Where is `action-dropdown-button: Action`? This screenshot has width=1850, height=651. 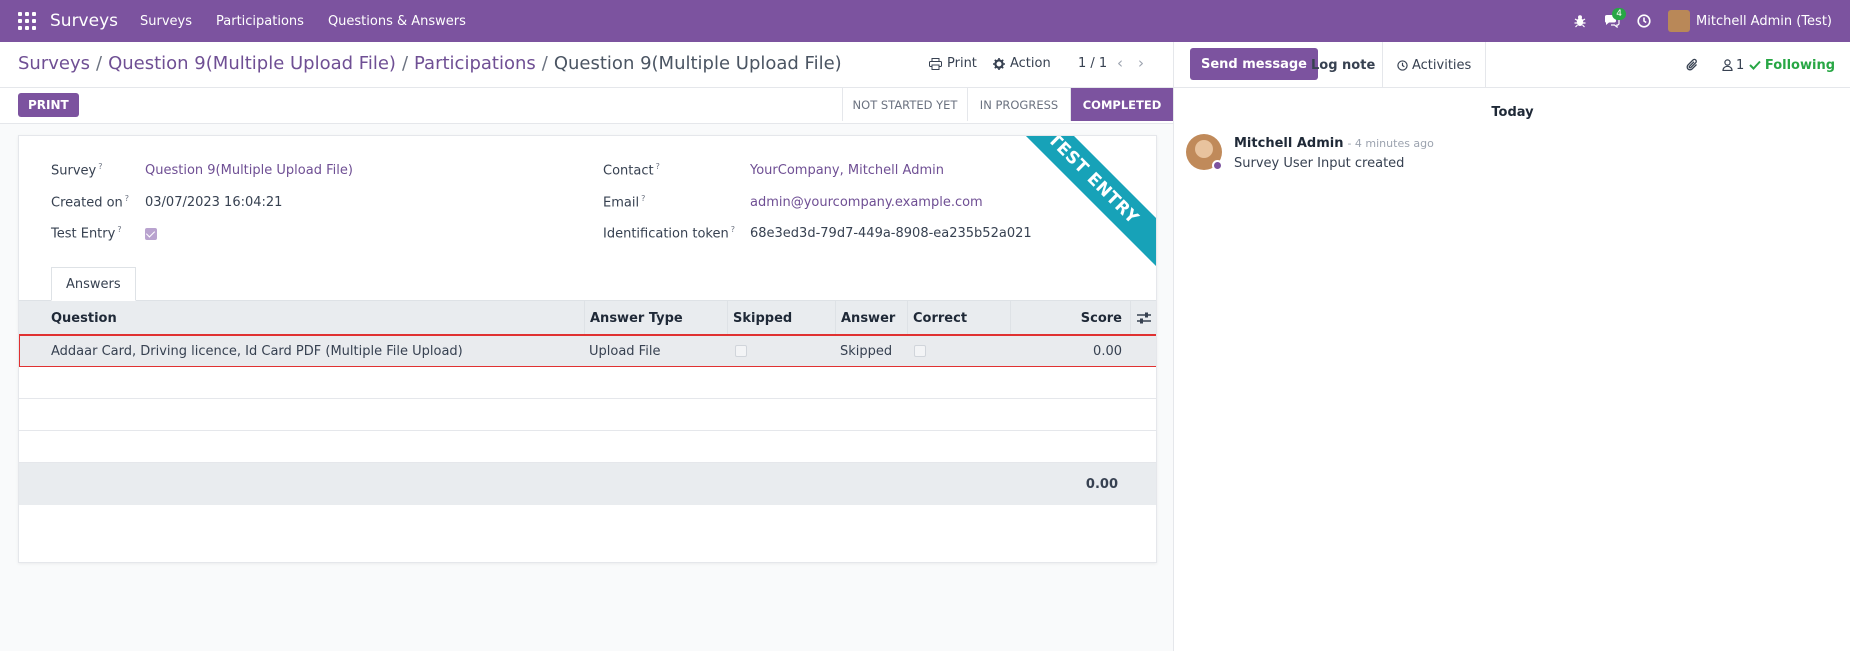
action-dropdown-button: Action is located at coordinates (1022, 63).